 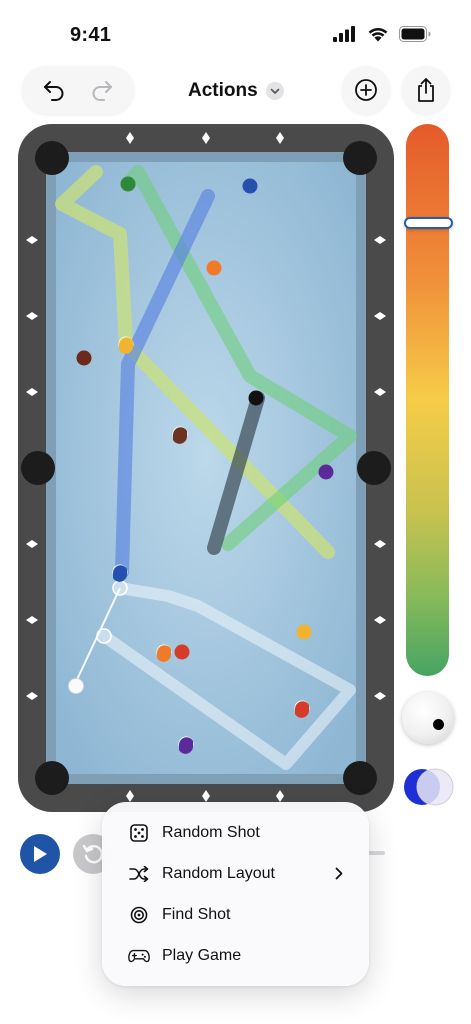 I want to click on add-button, so click(x=366, y=90).